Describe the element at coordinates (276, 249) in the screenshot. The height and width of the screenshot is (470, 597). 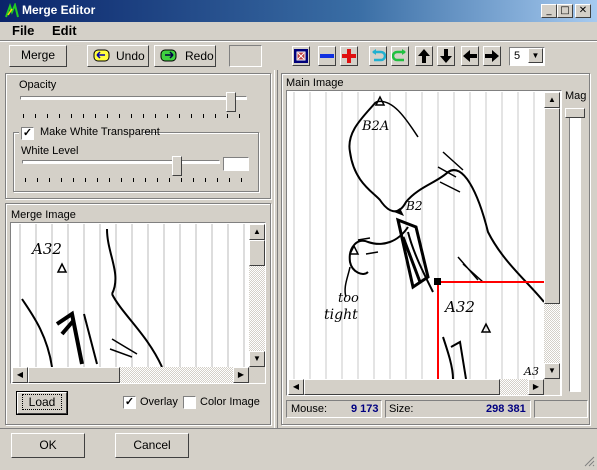
I see `panel-splitter` at that location.